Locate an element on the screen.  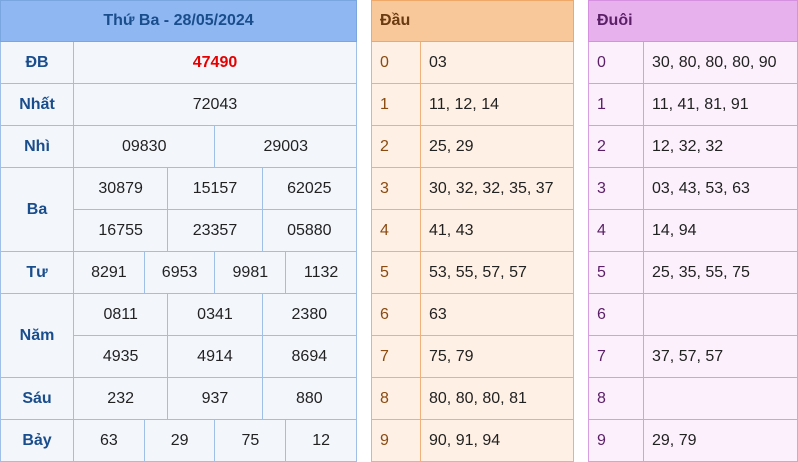
duoi-row: 7 37, 57, 57 is located at coordinates (693, 356).